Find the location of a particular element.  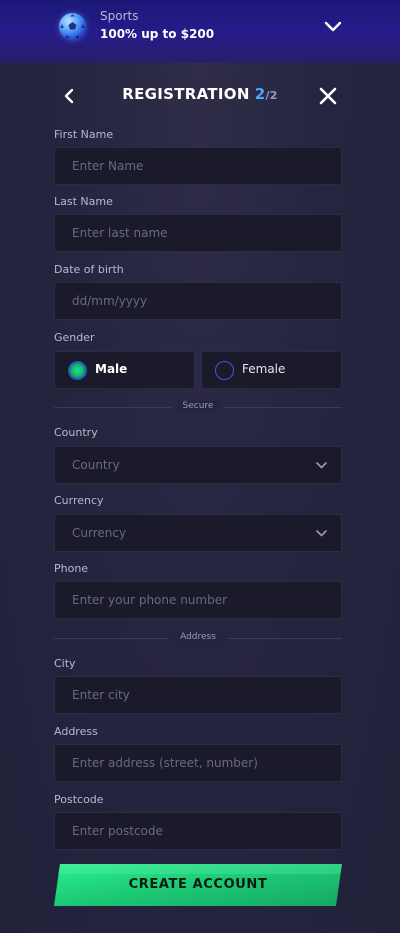

first-name-field is located at coordinates (198, 166).